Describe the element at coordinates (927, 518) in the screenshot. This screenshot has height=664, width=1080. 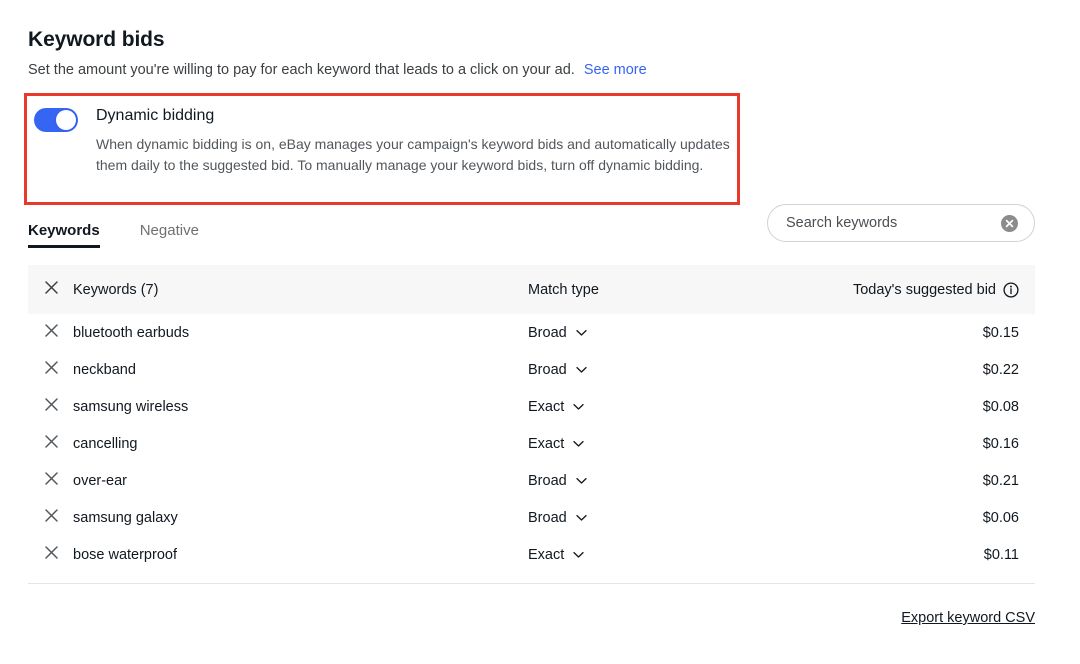
I see `row-bid-cell: $0.06` at that location.